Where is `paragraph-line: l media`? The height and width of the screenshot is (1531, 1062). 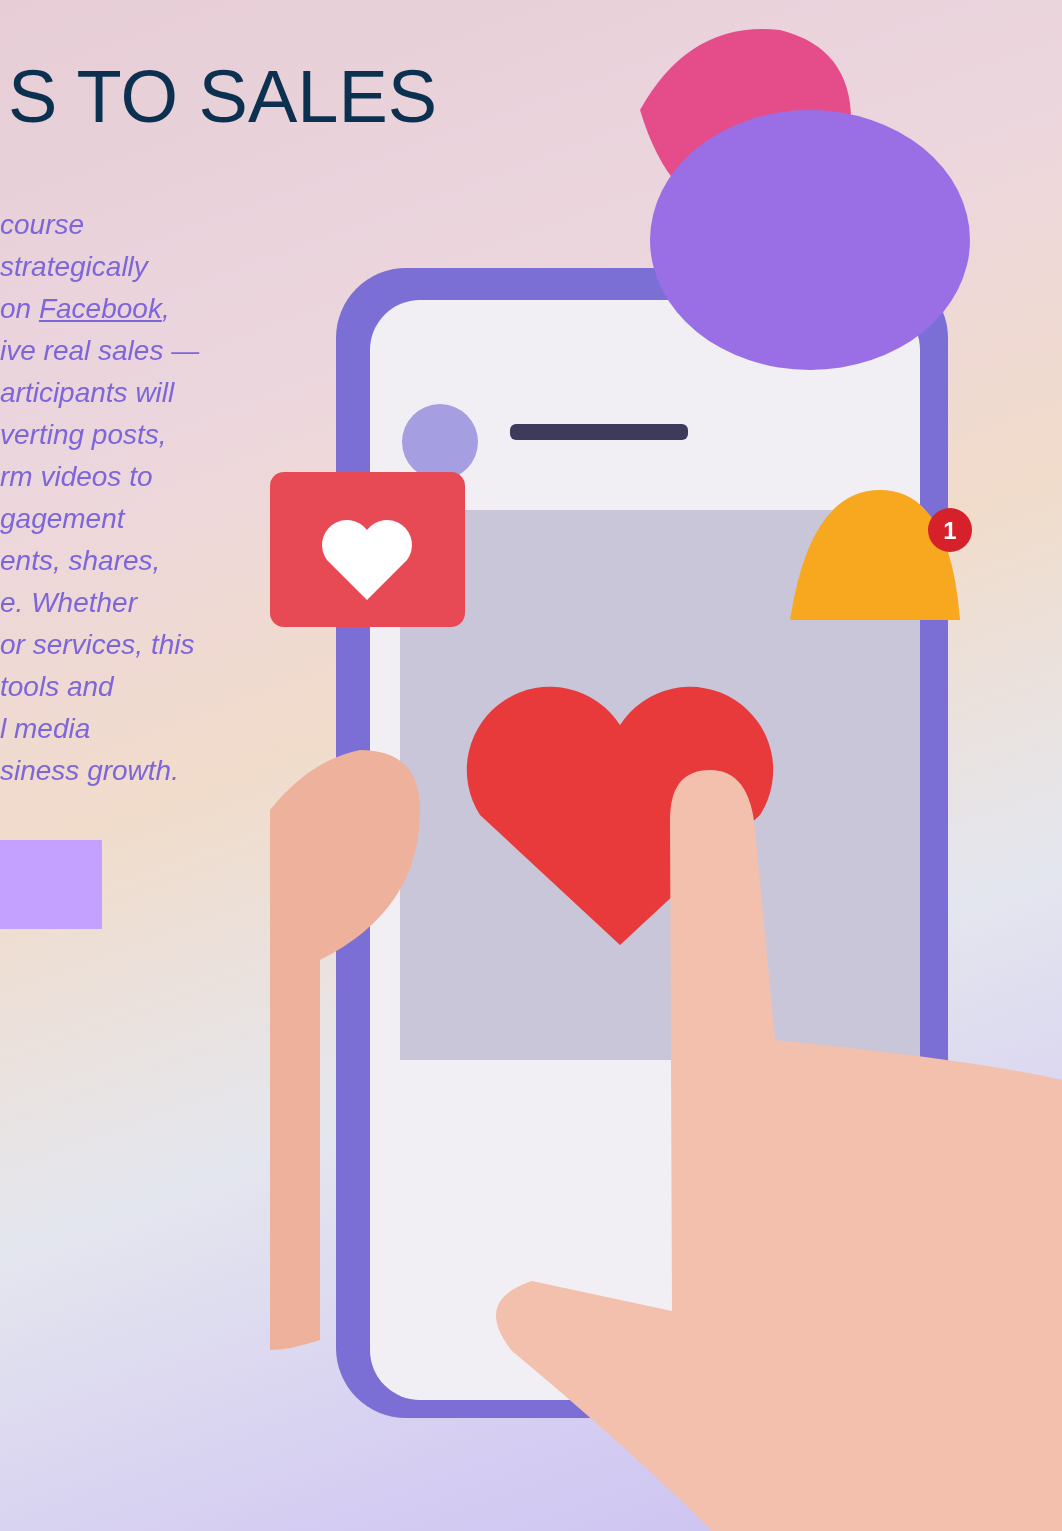 paragraph-line: l media is located at coordinates (46, 729).